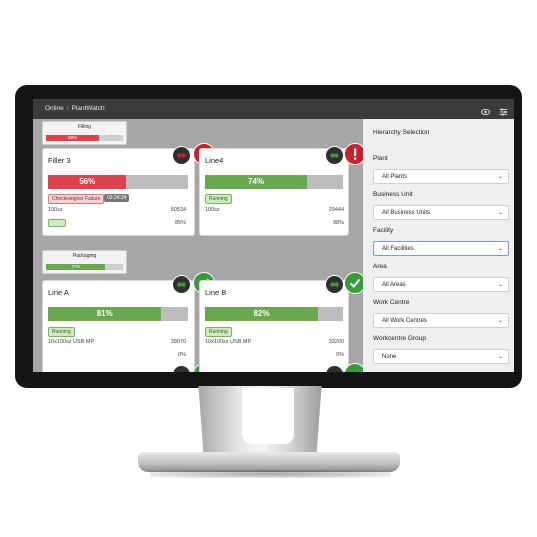  I want to click on stand-shadow, so click(270, 474).